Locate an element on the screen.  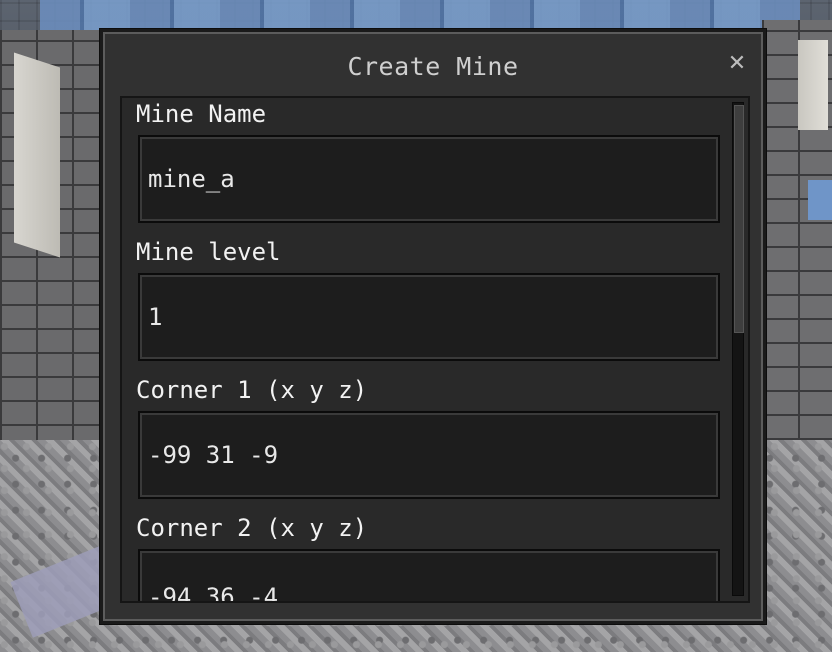
close-icon: ✕ is located at coordinates (737, 64).